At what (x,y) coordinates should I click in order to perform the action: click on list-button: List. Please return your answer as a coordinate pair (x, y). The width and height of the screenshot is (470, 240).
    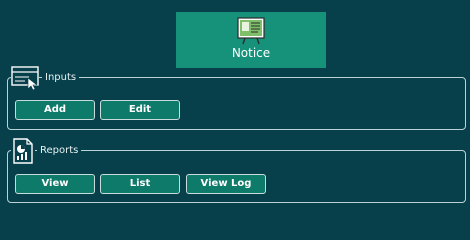
    Looking at the image, I should click on (140, 184).